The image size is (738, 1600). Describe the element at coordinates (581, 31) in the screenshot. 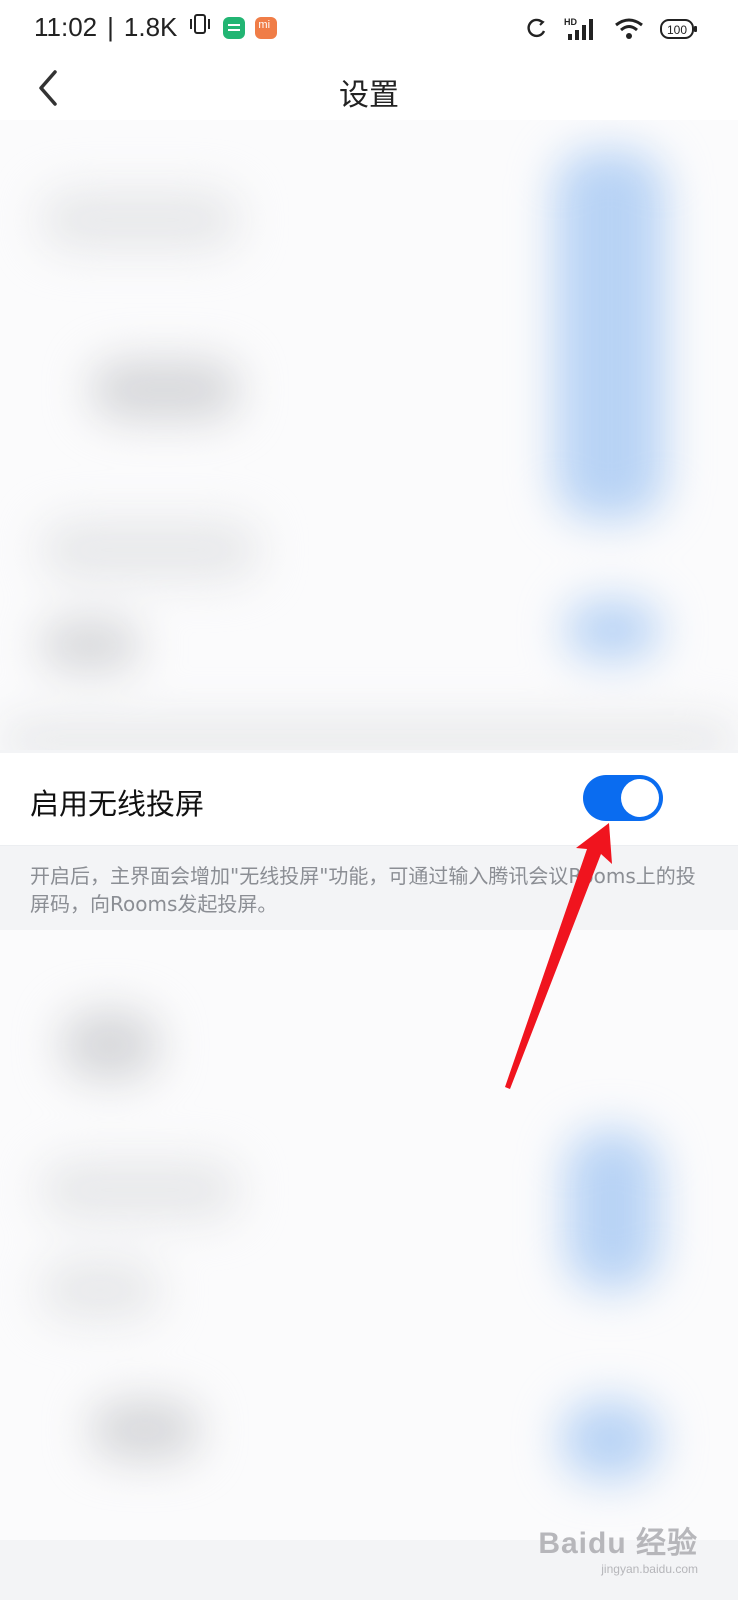

I see `signal-icon: HD` at that location.